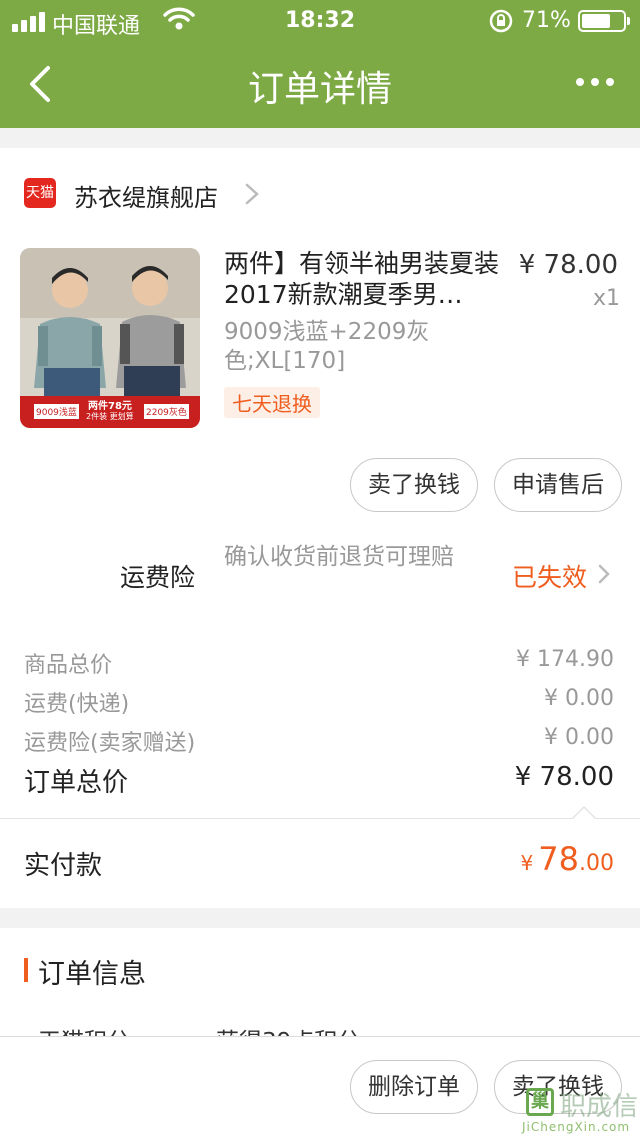 The height and width of the screenshot is (1136, 640). What do you see at coordinates (319, 89) in the screenshot?
I see `page-title: 订单详情` at bounding box center [319, 89].